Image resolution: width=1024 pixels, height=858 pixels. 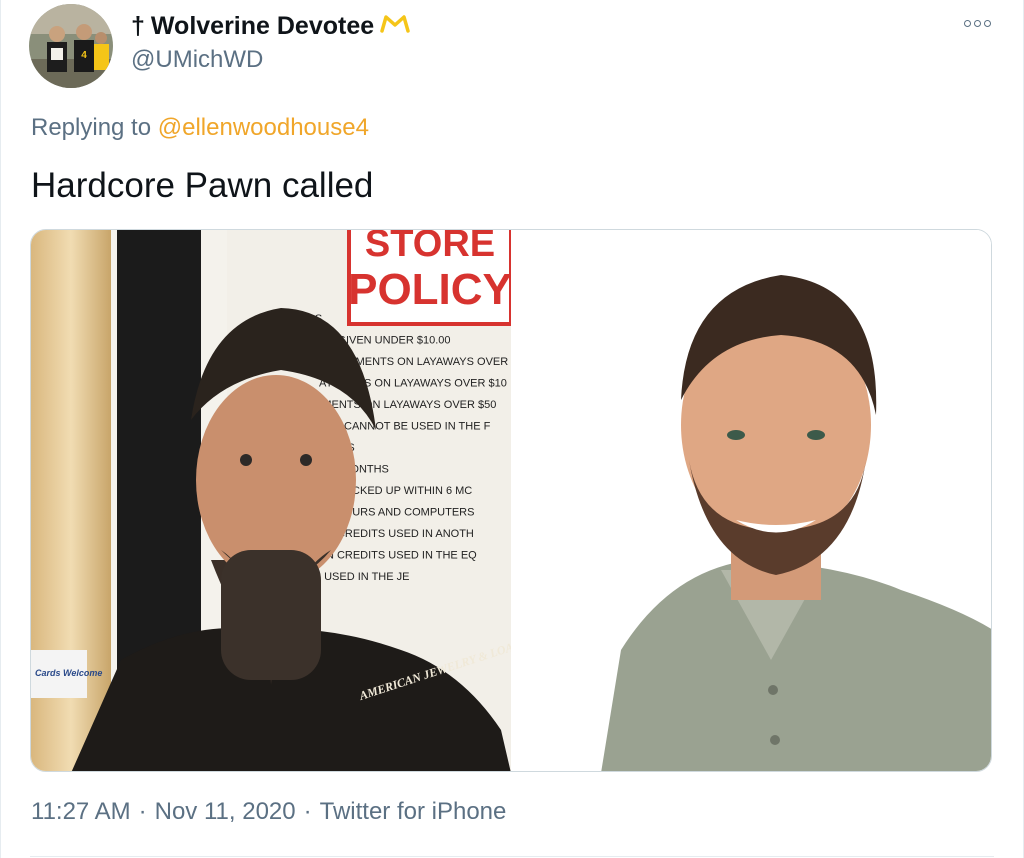 What do you see at coordinates (68, 673) in the screenshot?
I see `wall-sign: Cards Welcome` at bounding box center [68, 673].